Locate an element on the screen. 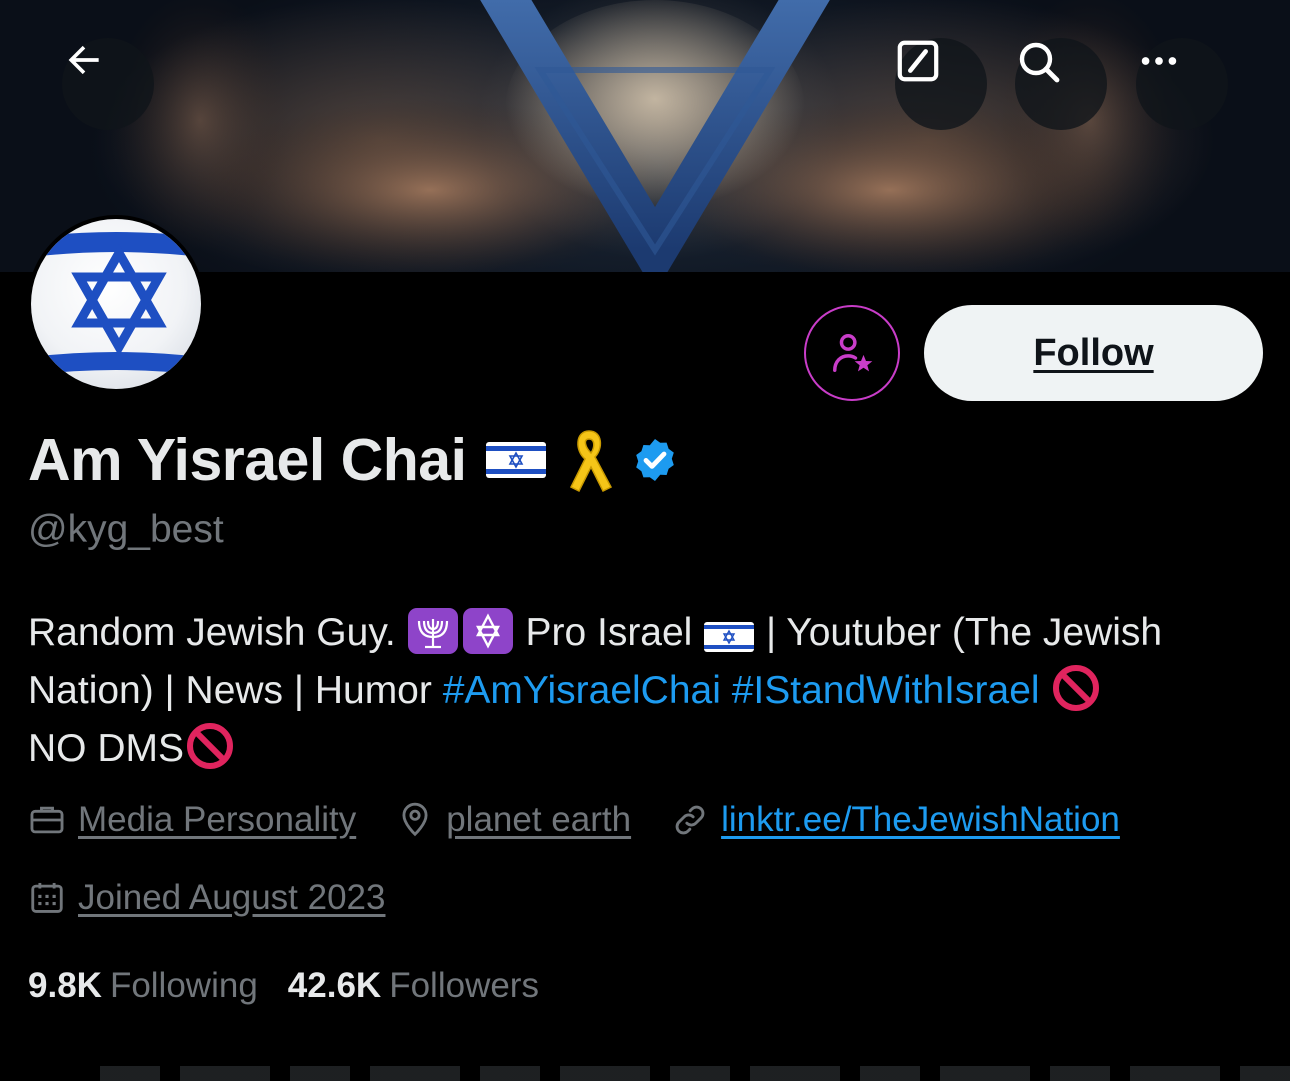  followers-stat: 42.6K Followers is located at coordinates (413, 986).